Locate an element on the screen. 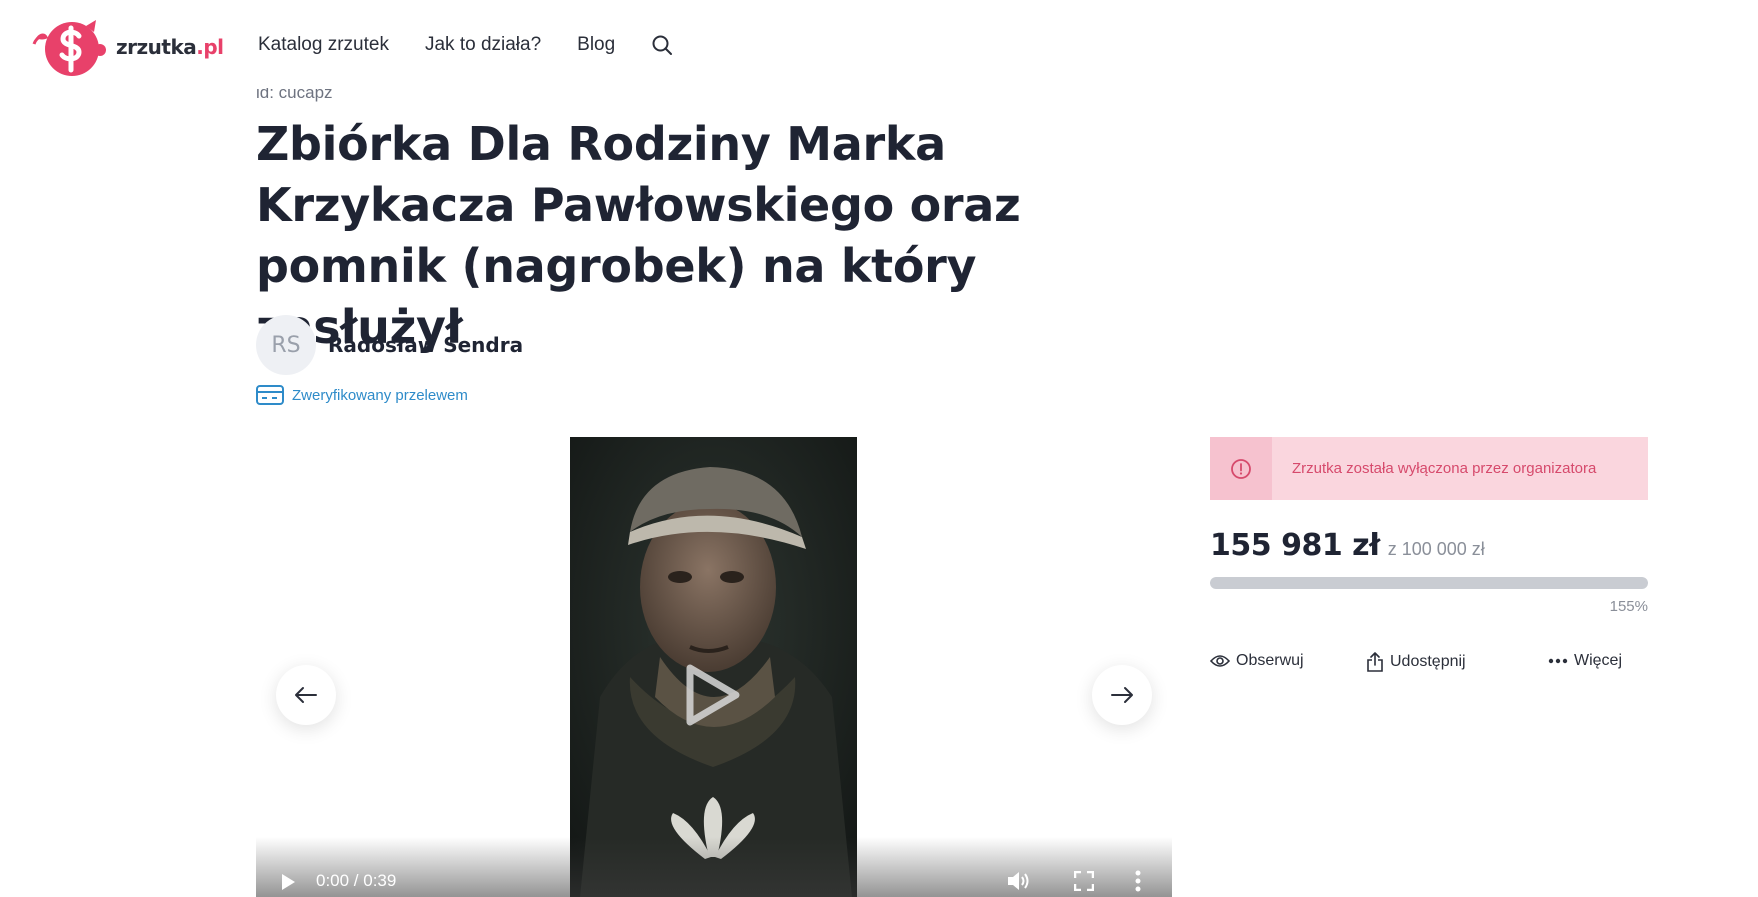 Image resolution: width=1758 pixels, height=897 pixels. share-icon is located at coordinates (1375, 662).